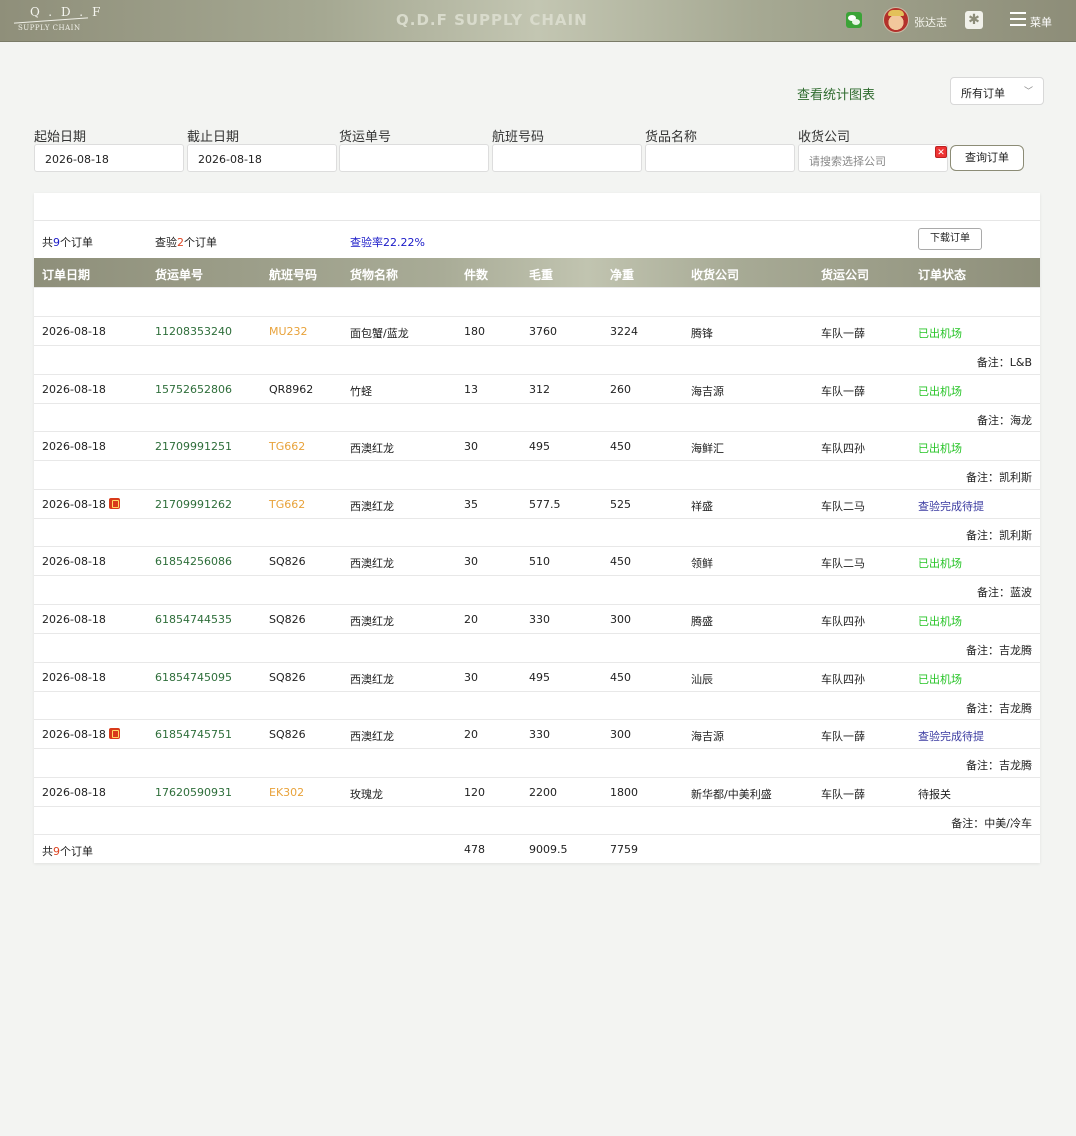 The height and width of the screenshot is (1136, 1076). What do you see at coordinates (179, 274) in the screenshot?
I see `col-header: 货运单号` at bounding box center [179, 274].